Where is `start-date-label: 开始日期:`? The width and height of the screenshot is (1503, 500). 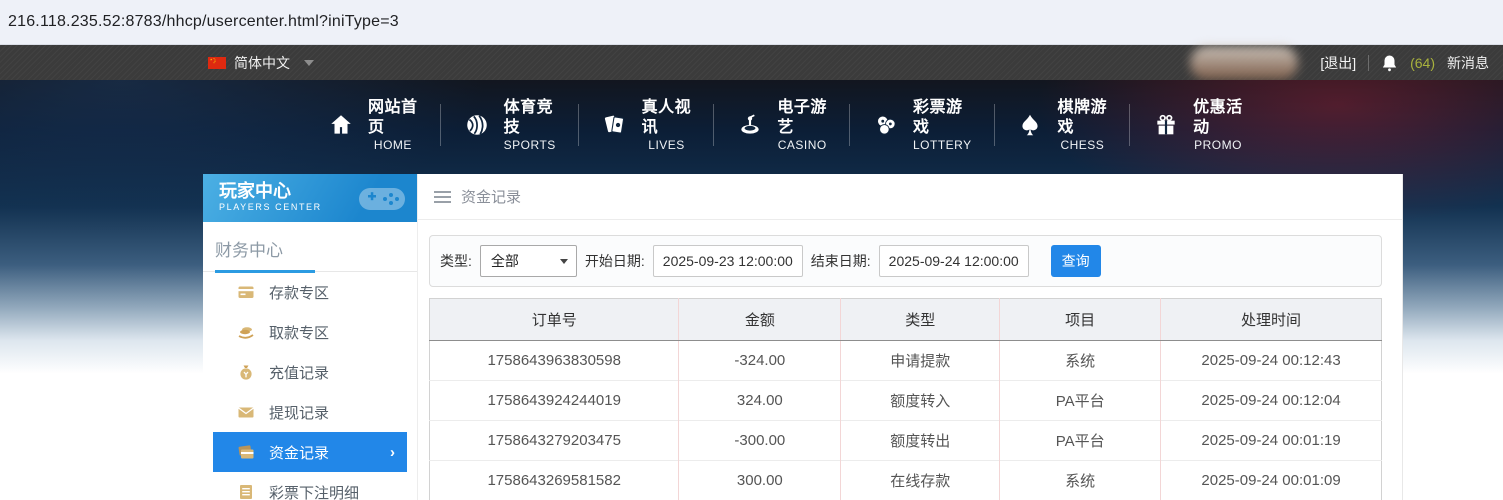
start-date-label: 开始日期: is located at coordinates (614, 261).